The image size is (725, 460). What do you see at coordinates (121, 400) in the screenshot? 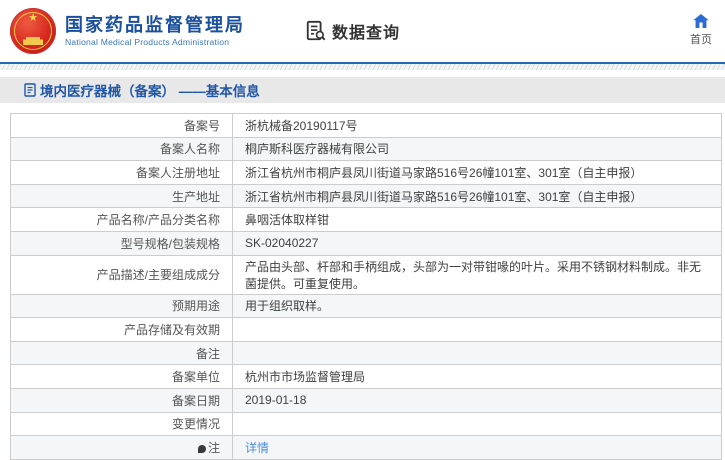
I see `row-label: 备案日期` at bounding box center [121, 400].